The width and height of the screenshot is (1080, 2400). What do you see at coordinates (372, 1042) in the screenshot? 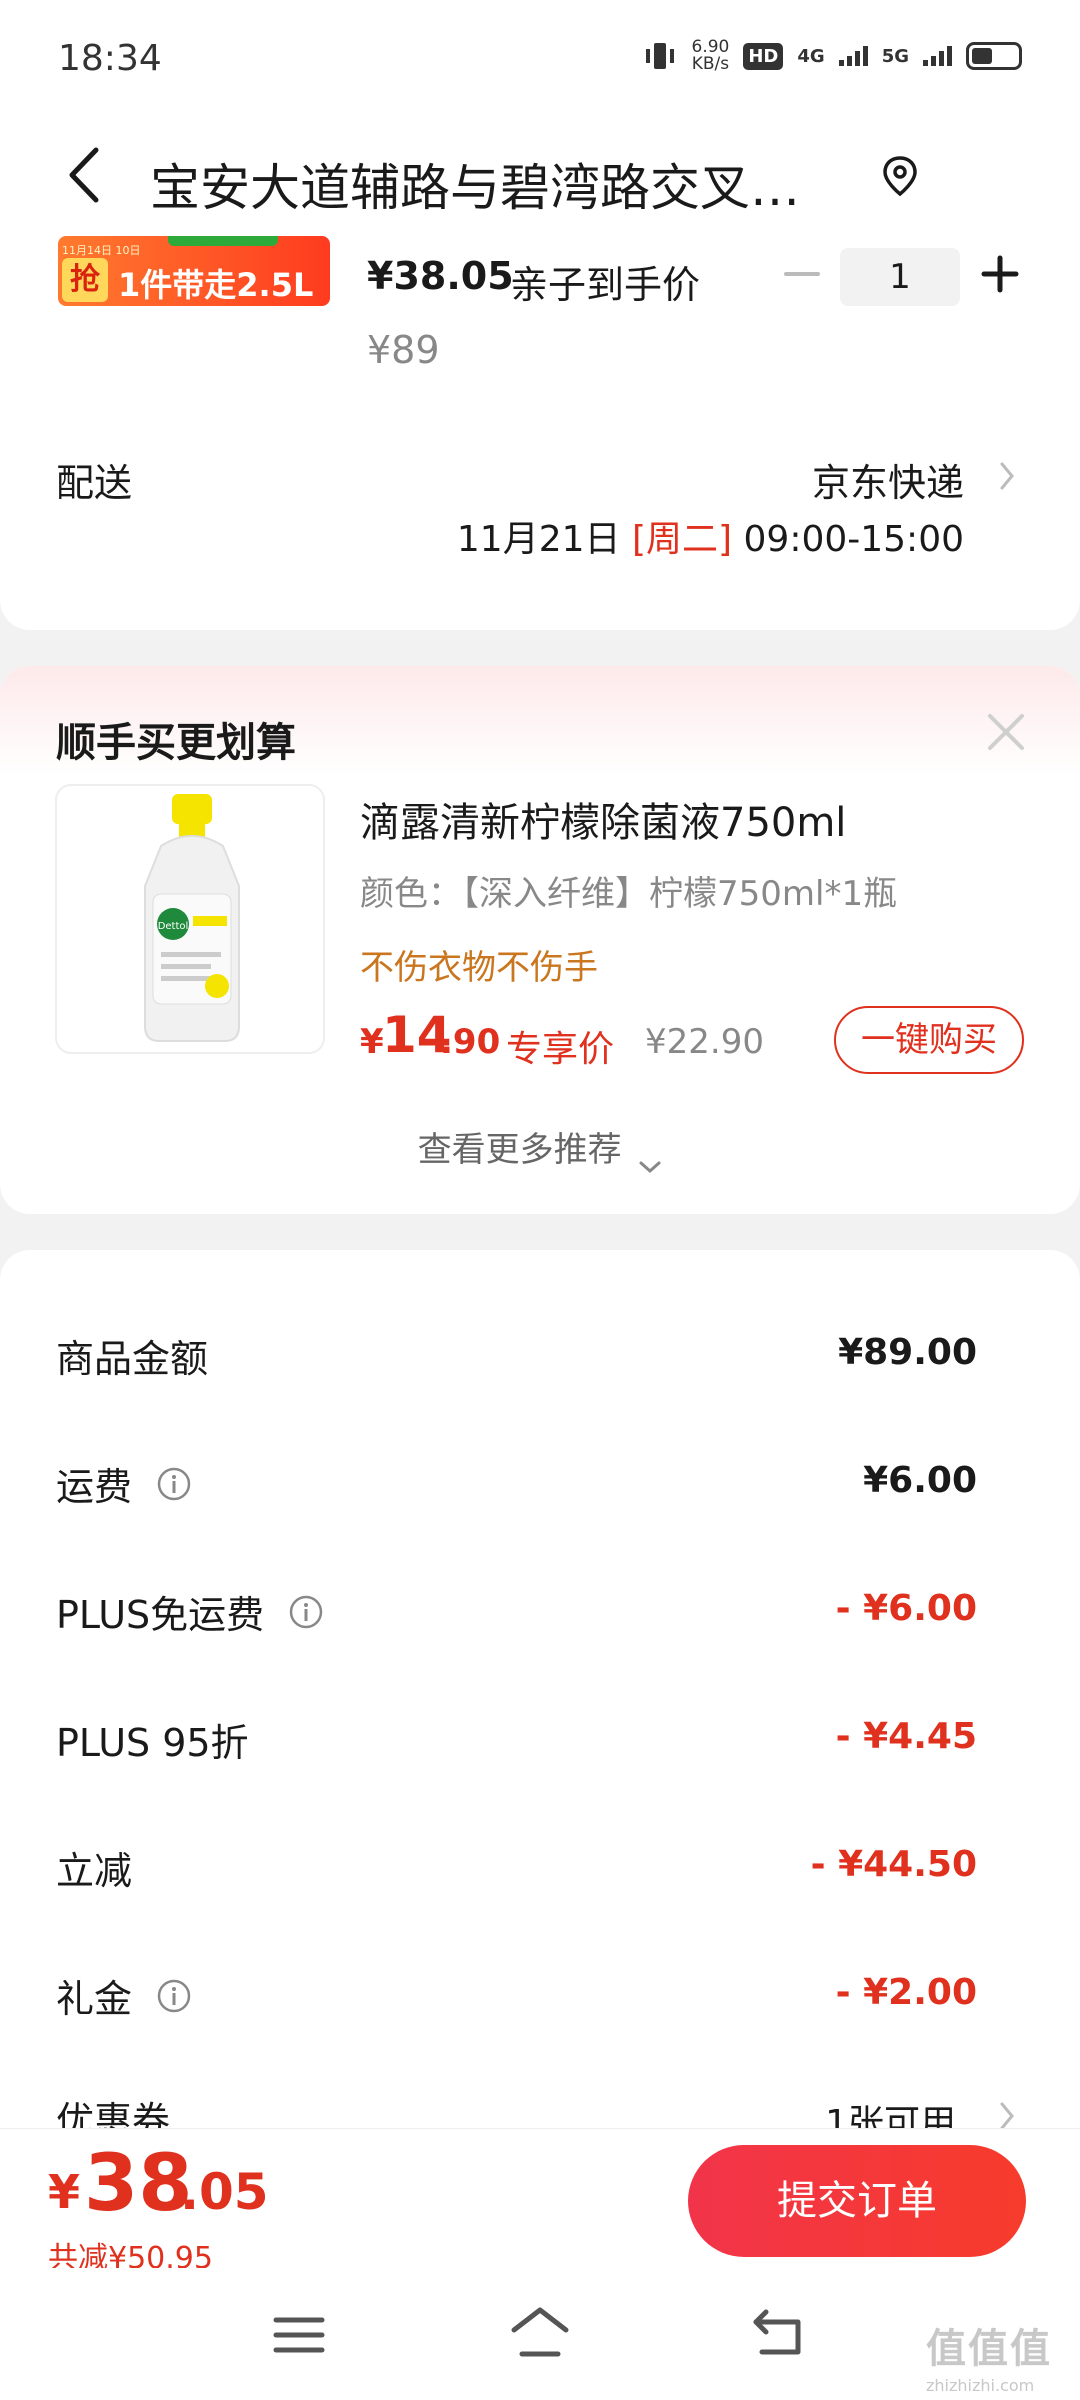
I see `recommend-price-symbol: ¥` at bounding box center [372, 1042].